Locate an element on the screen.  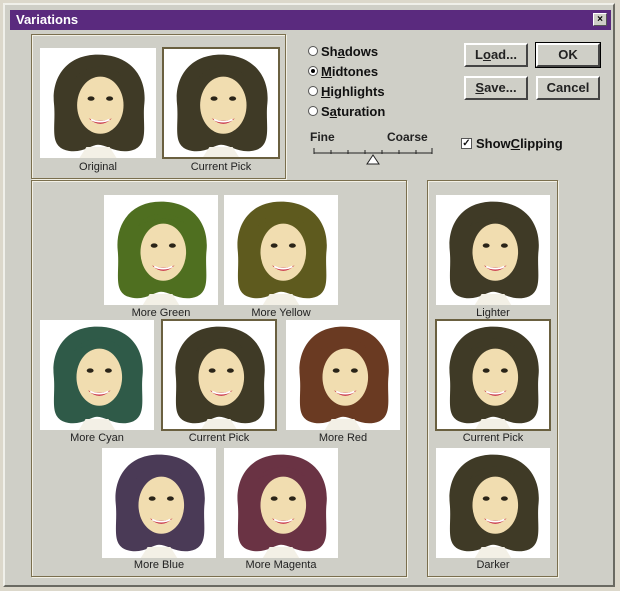
more-blue-thumbnail is located at coordinates (159, 503).